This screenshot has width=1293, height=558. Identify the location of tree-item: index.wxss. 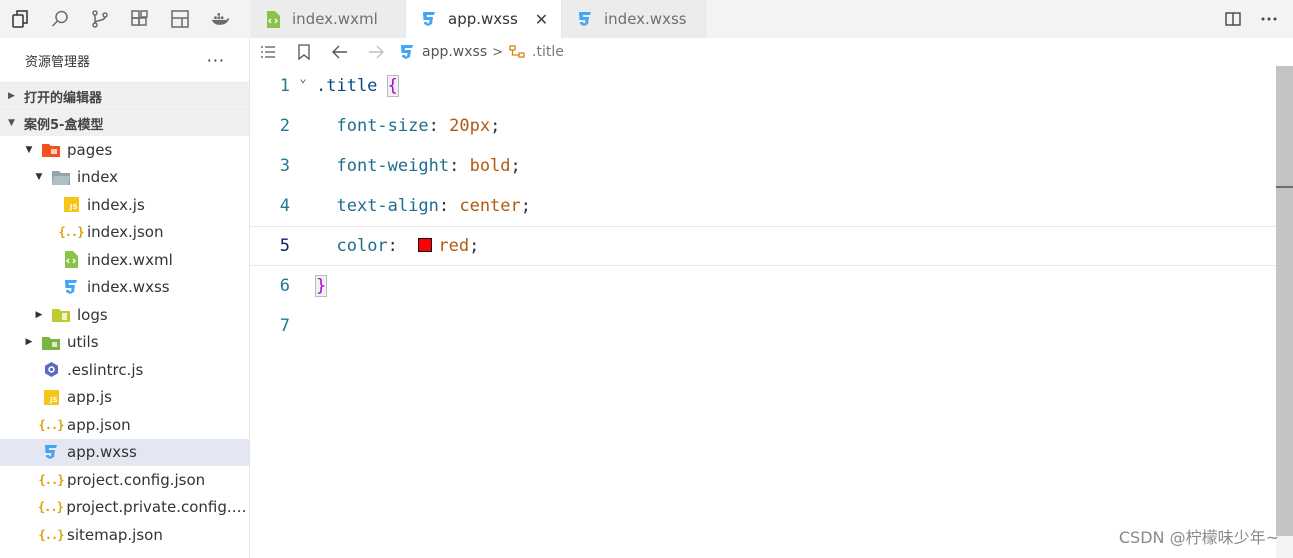
(124, 288).